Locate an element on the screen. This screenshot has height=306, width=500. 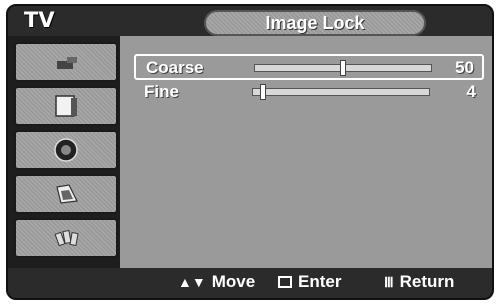
channel-icon is located at coordinates (67, 194).